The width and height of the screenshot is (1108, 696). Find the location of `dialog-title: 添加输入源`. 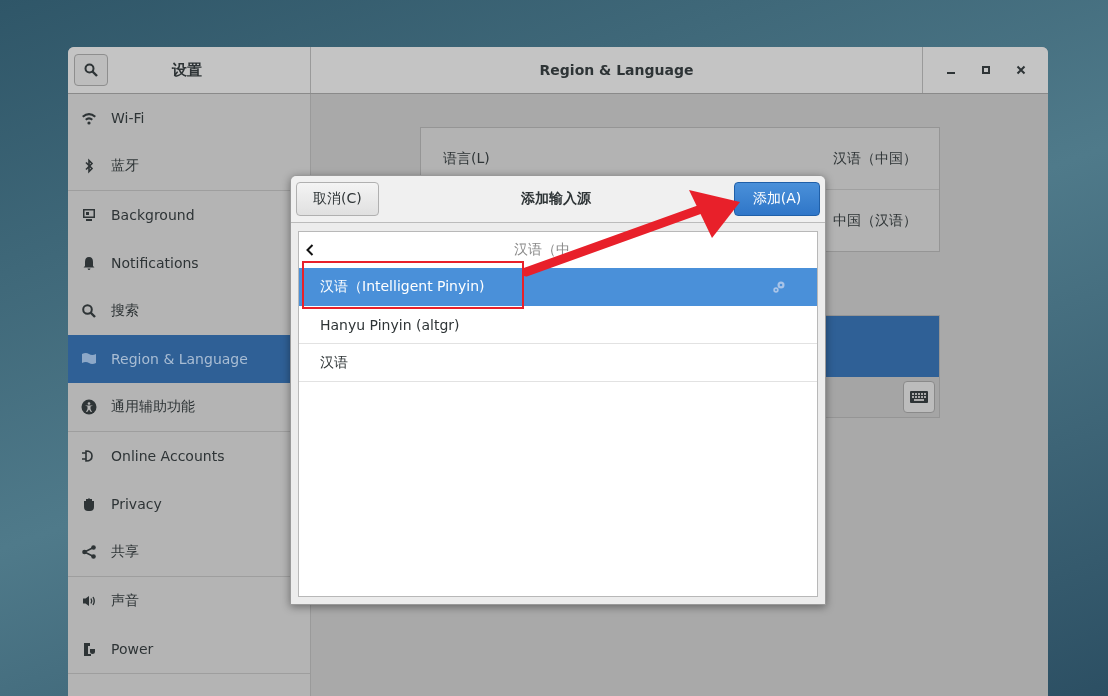

dialog-title: 添加输入源 is located at coordinates (556, 199).